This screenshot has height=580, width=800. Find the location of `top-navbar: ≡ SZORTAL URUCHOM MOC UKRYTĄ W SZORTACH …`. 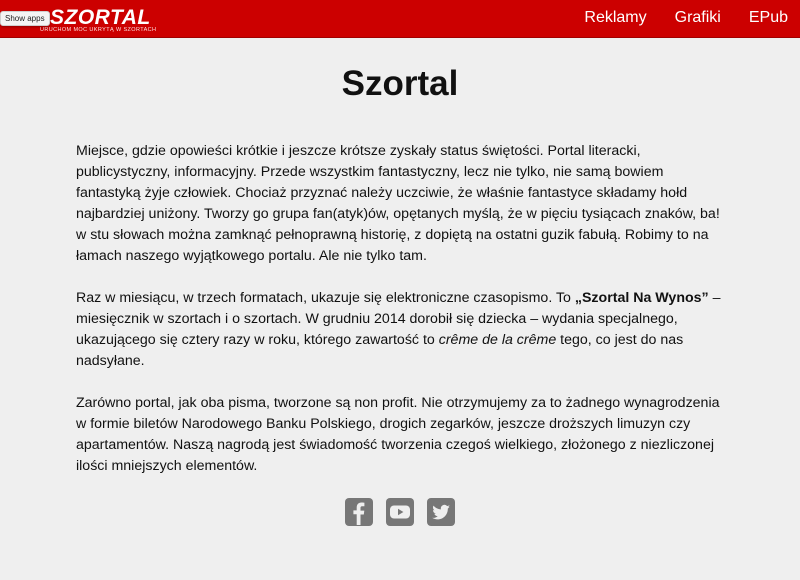

top-navbar: ≡ SZORTAL URUCHOM MOC UKRYTĄ W SZORTACH … is located at coordinates (400, 19).